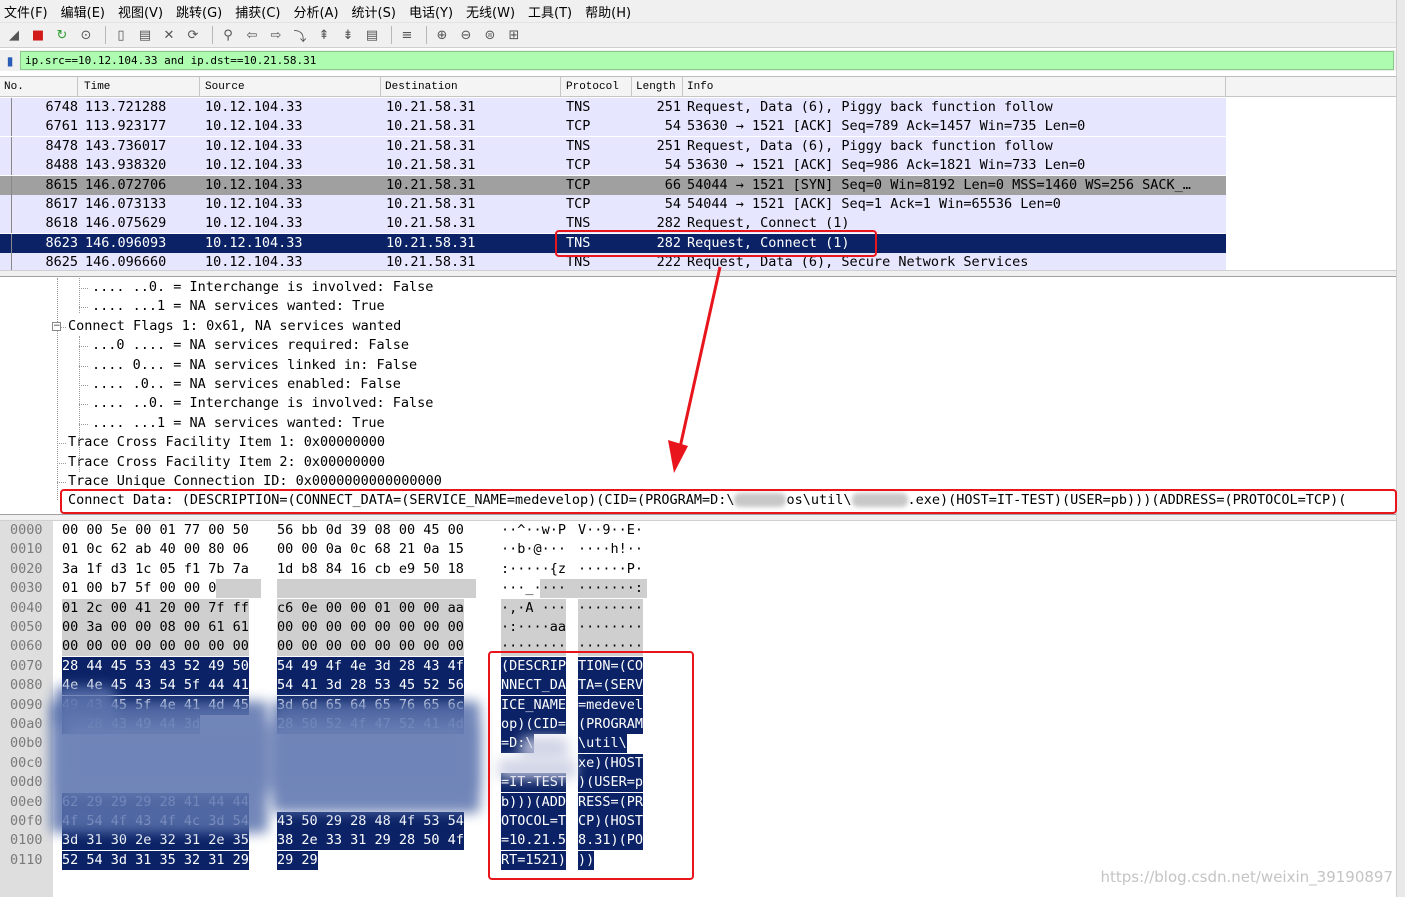 Image resolution: width=1405 pixels, height=897 pixels. Describe the element at coordinates (490, 35) in the screenshot. I see `zoom-normal-icon: ⊜` at that location.